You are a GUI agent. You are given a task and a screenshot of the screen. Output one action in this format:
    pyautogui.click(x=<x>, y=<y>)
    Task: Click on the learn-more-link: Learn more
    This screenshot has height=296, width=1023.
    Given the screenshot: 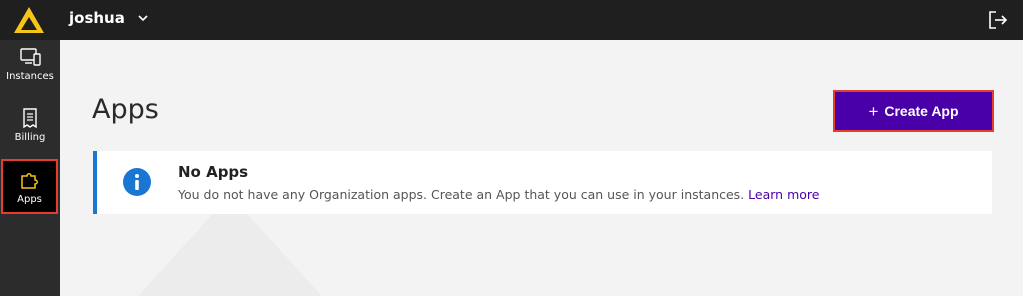 What is the action you would take?
    pyautogui.click(x=783, y=194)
    